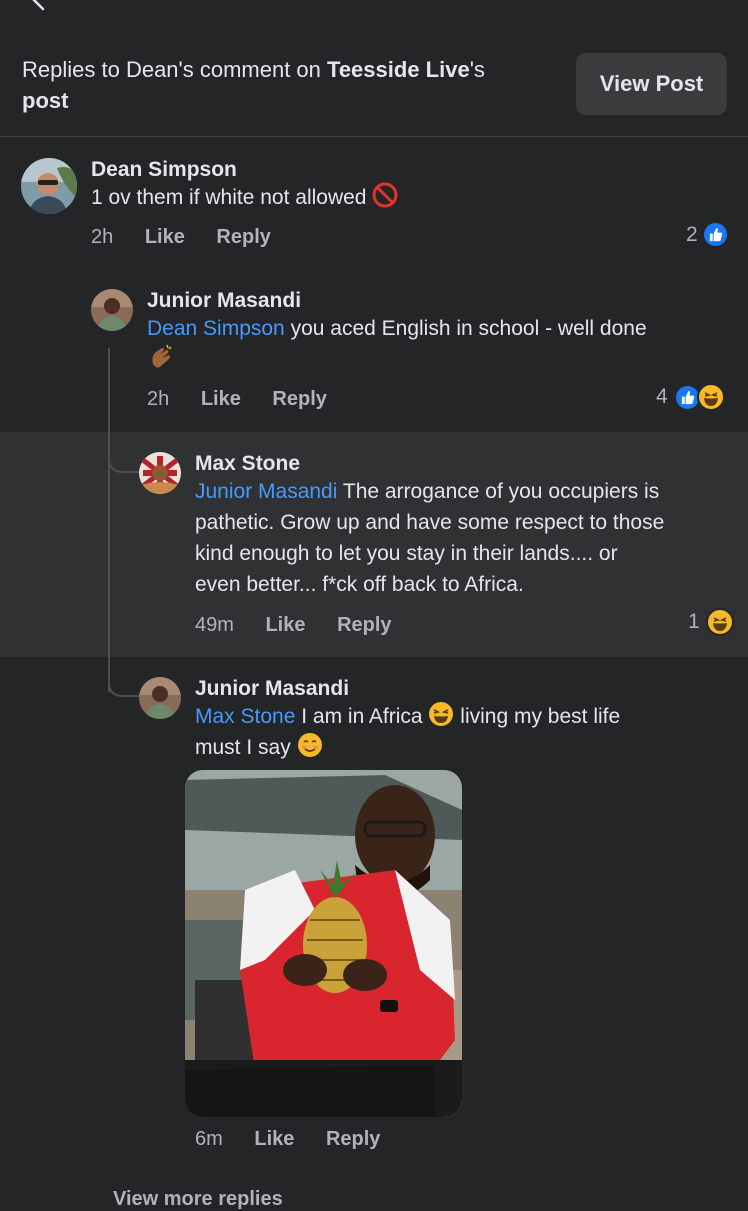 This screenshot has height=1211, width=748. What do you see at coordinates (398, 69) in the screenshot?
I see `page-name: Teesside Live` at bounding box center [398, 69].